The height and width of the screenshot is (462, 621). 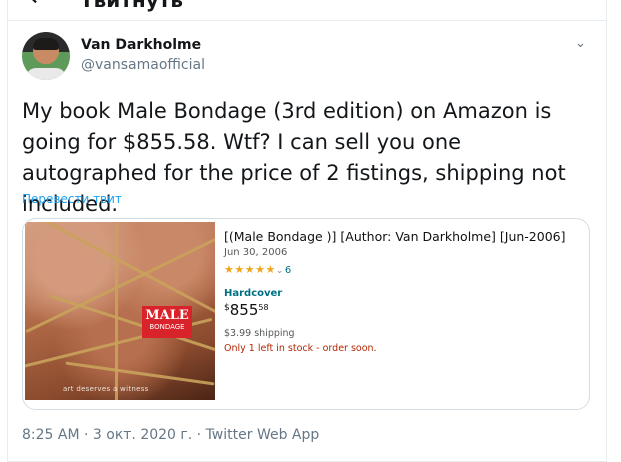 What do you see at coordinates (167, 315) in the screenshot?
I see `cover-badge-main: MALE` at bounding box center [167, 315].